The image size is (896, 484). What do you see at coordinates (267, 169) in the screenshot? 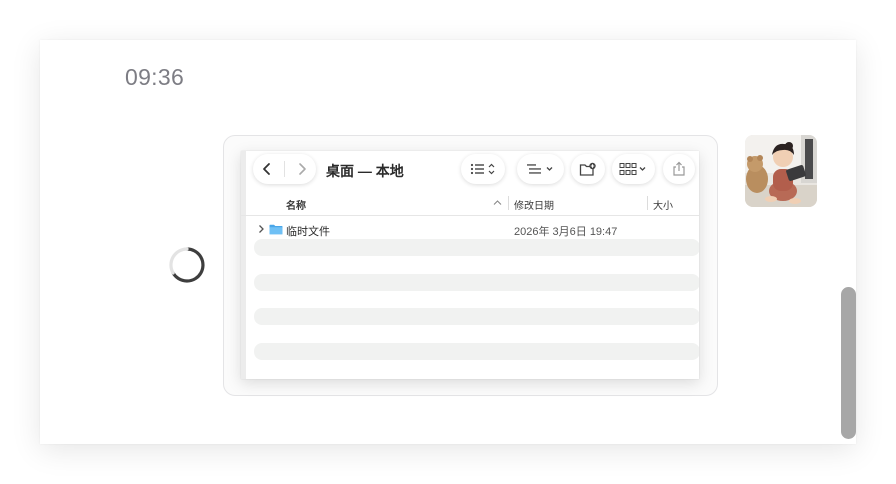
I see `back-icon` at bounding box center [267, 169].